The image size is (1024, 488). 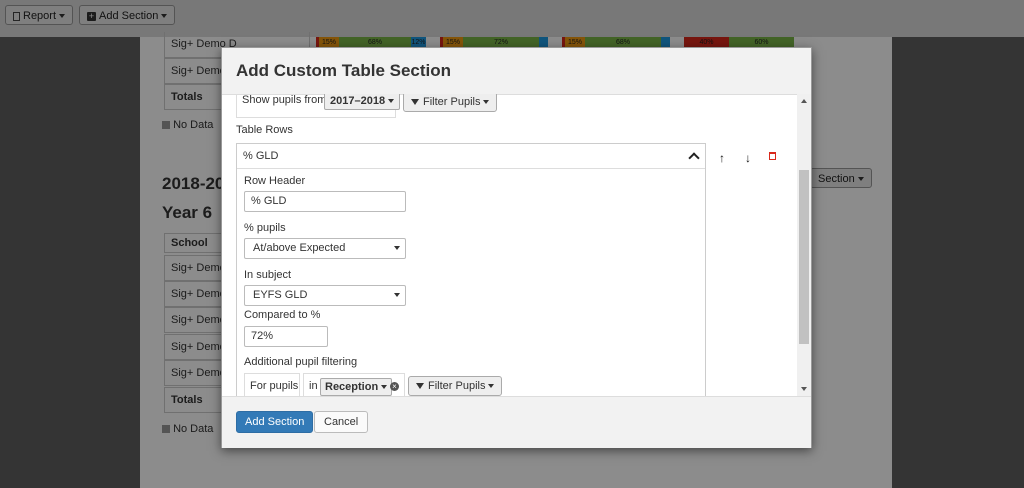 I want to click on filter-pupils-button: Filter Pupils, so click(x=450, y=103).